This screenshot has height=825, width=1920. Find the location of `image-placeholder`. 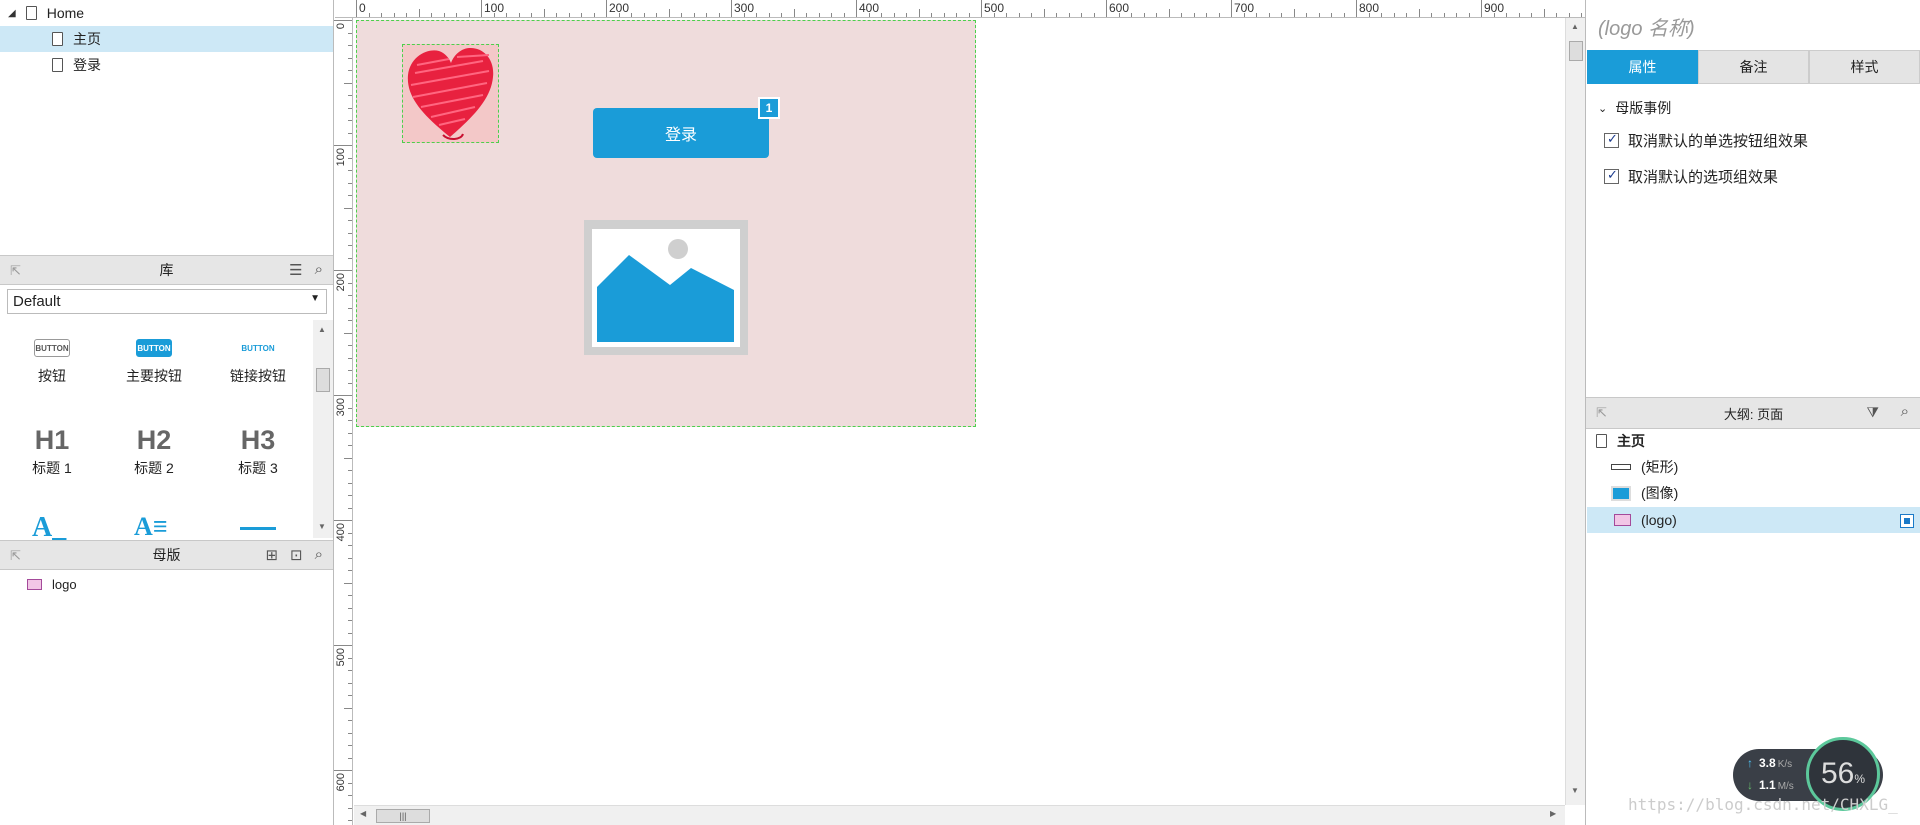

image-placeholder is located at coordinates (666, 287).